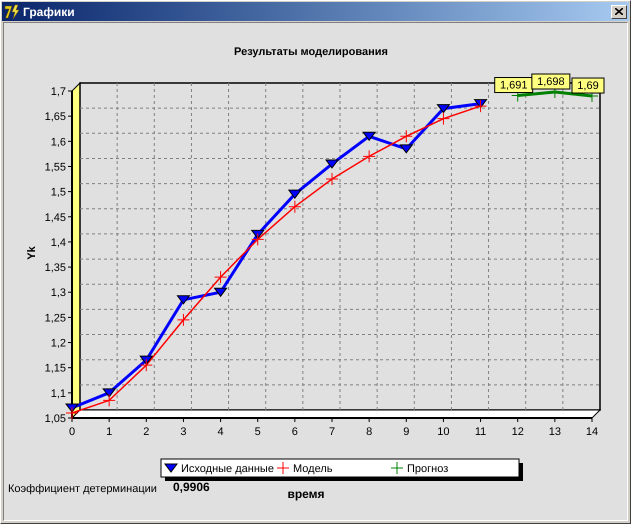  What do you see at coordinates (58, 92) in the screenshot?
I see `axis-tick-label: 1,7` at bounding box center [58, 92].